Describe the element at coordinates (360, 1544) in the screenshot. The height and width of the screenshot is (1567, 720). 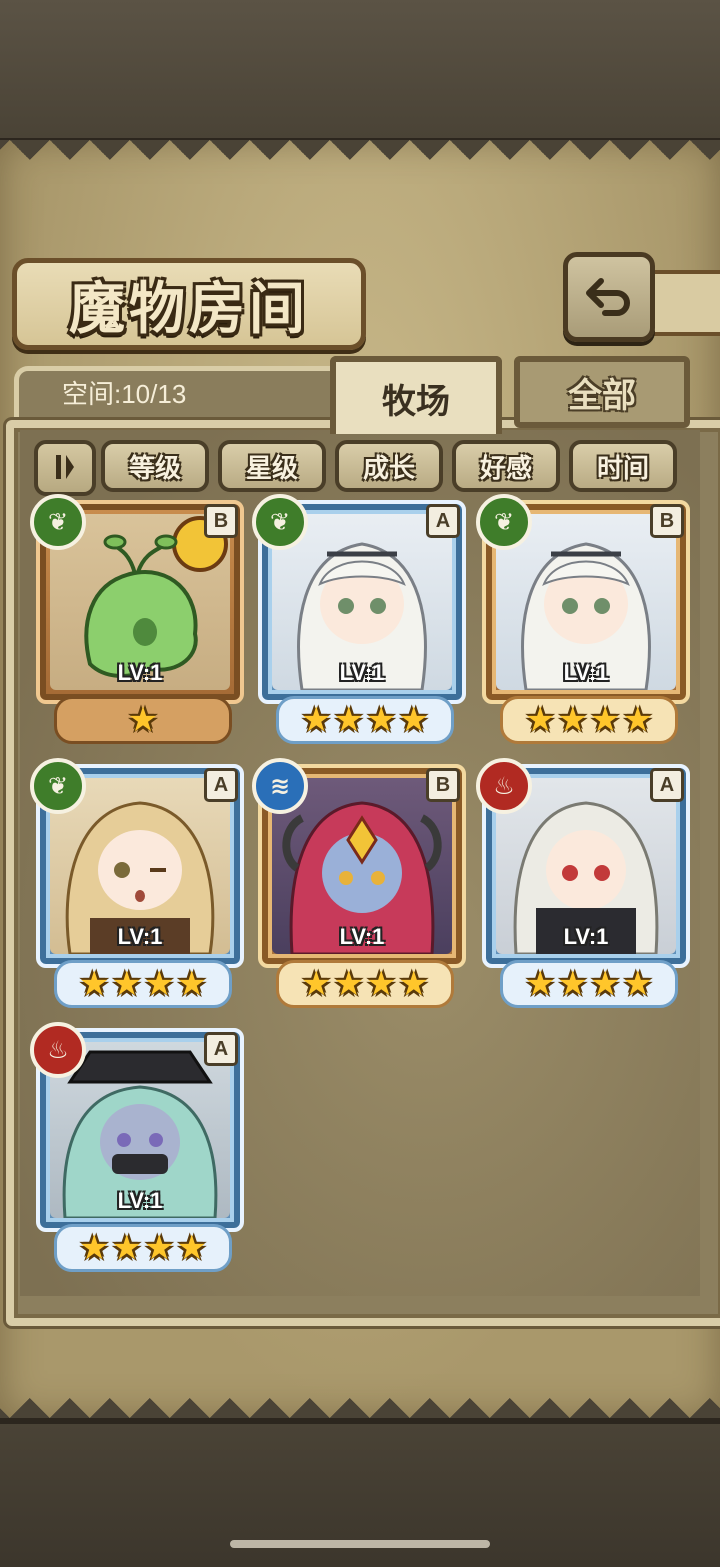
I see `home-indicator` at that location.